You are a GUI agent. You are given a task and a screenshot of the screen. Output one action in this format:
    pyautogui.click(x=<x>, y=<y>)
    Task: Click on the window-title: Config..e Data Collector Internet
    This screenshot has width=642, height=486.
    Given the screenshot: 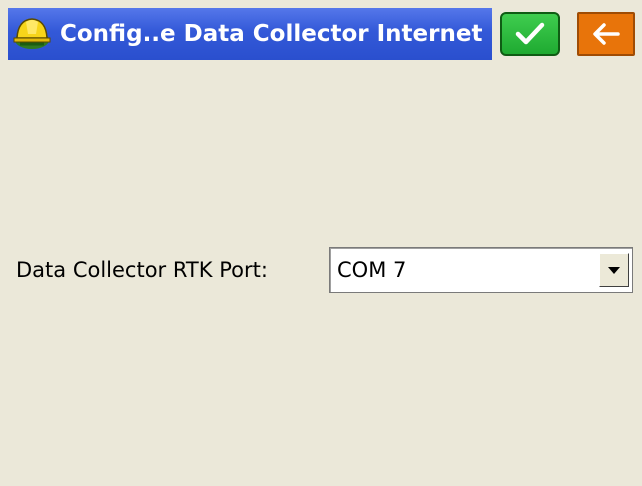 What is the action you would take?
    pyautogui.click(x=271, y=34)
    